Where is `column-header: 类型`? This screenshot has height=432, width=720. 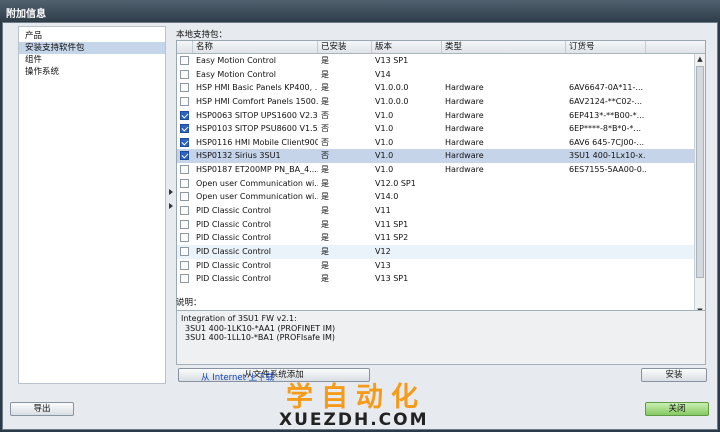
column-header: 类型 is located at coordinates (504, 47).